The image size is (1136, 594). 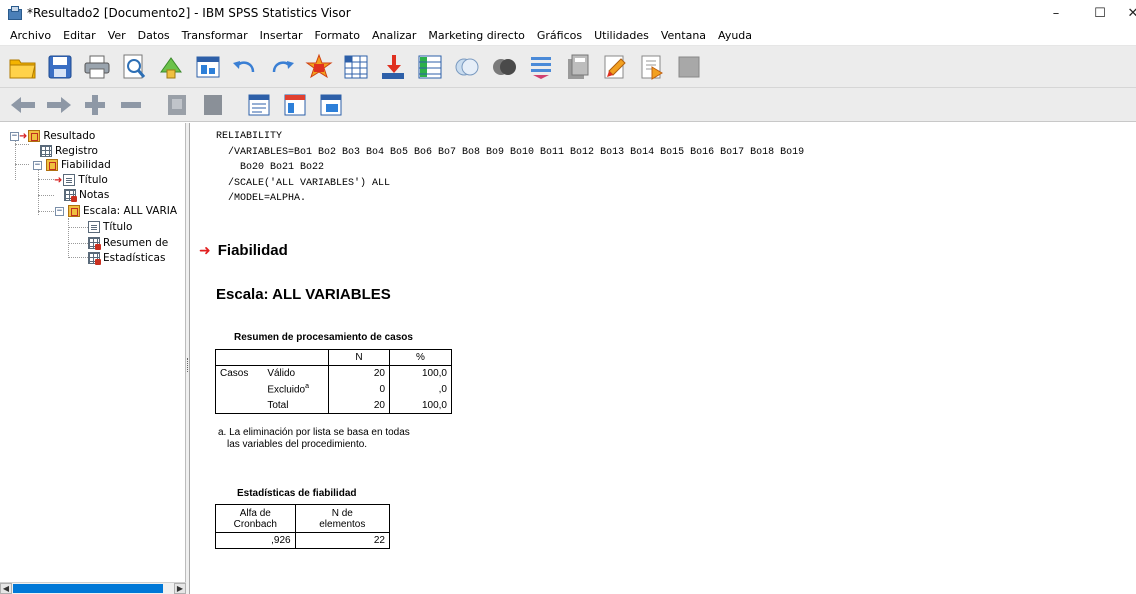 I want to click on heading-row: ➜ Fiabilidad, so click(x=243, y=250).